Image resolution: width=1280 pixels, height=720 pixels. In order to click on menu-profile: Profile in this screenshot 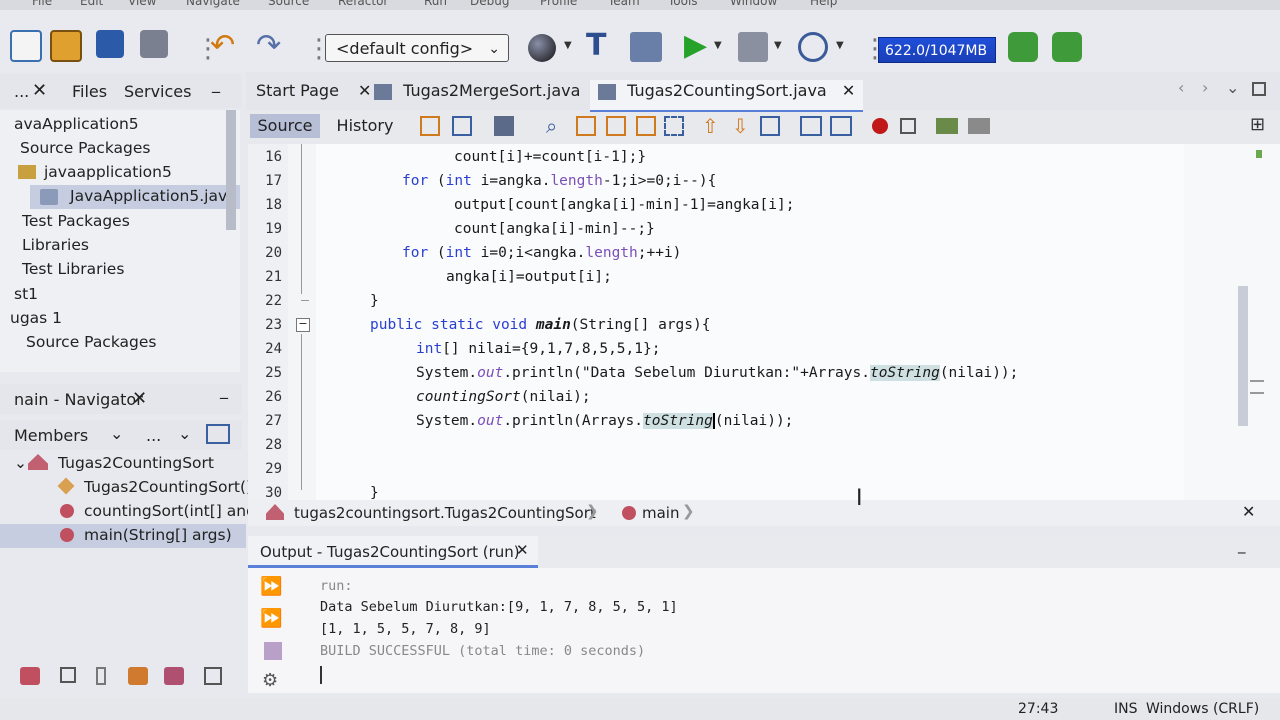, I will do `click(558, 4)`.